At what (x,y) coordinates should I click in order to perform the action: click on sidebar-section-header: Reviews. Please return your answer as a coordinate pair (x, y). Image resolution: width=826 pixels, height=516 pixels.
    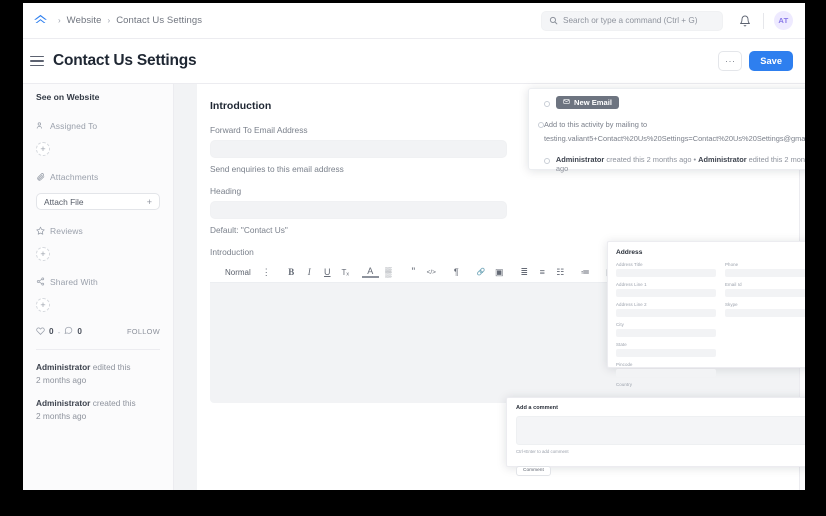
    Looking at the image, I should click on (98, 231).